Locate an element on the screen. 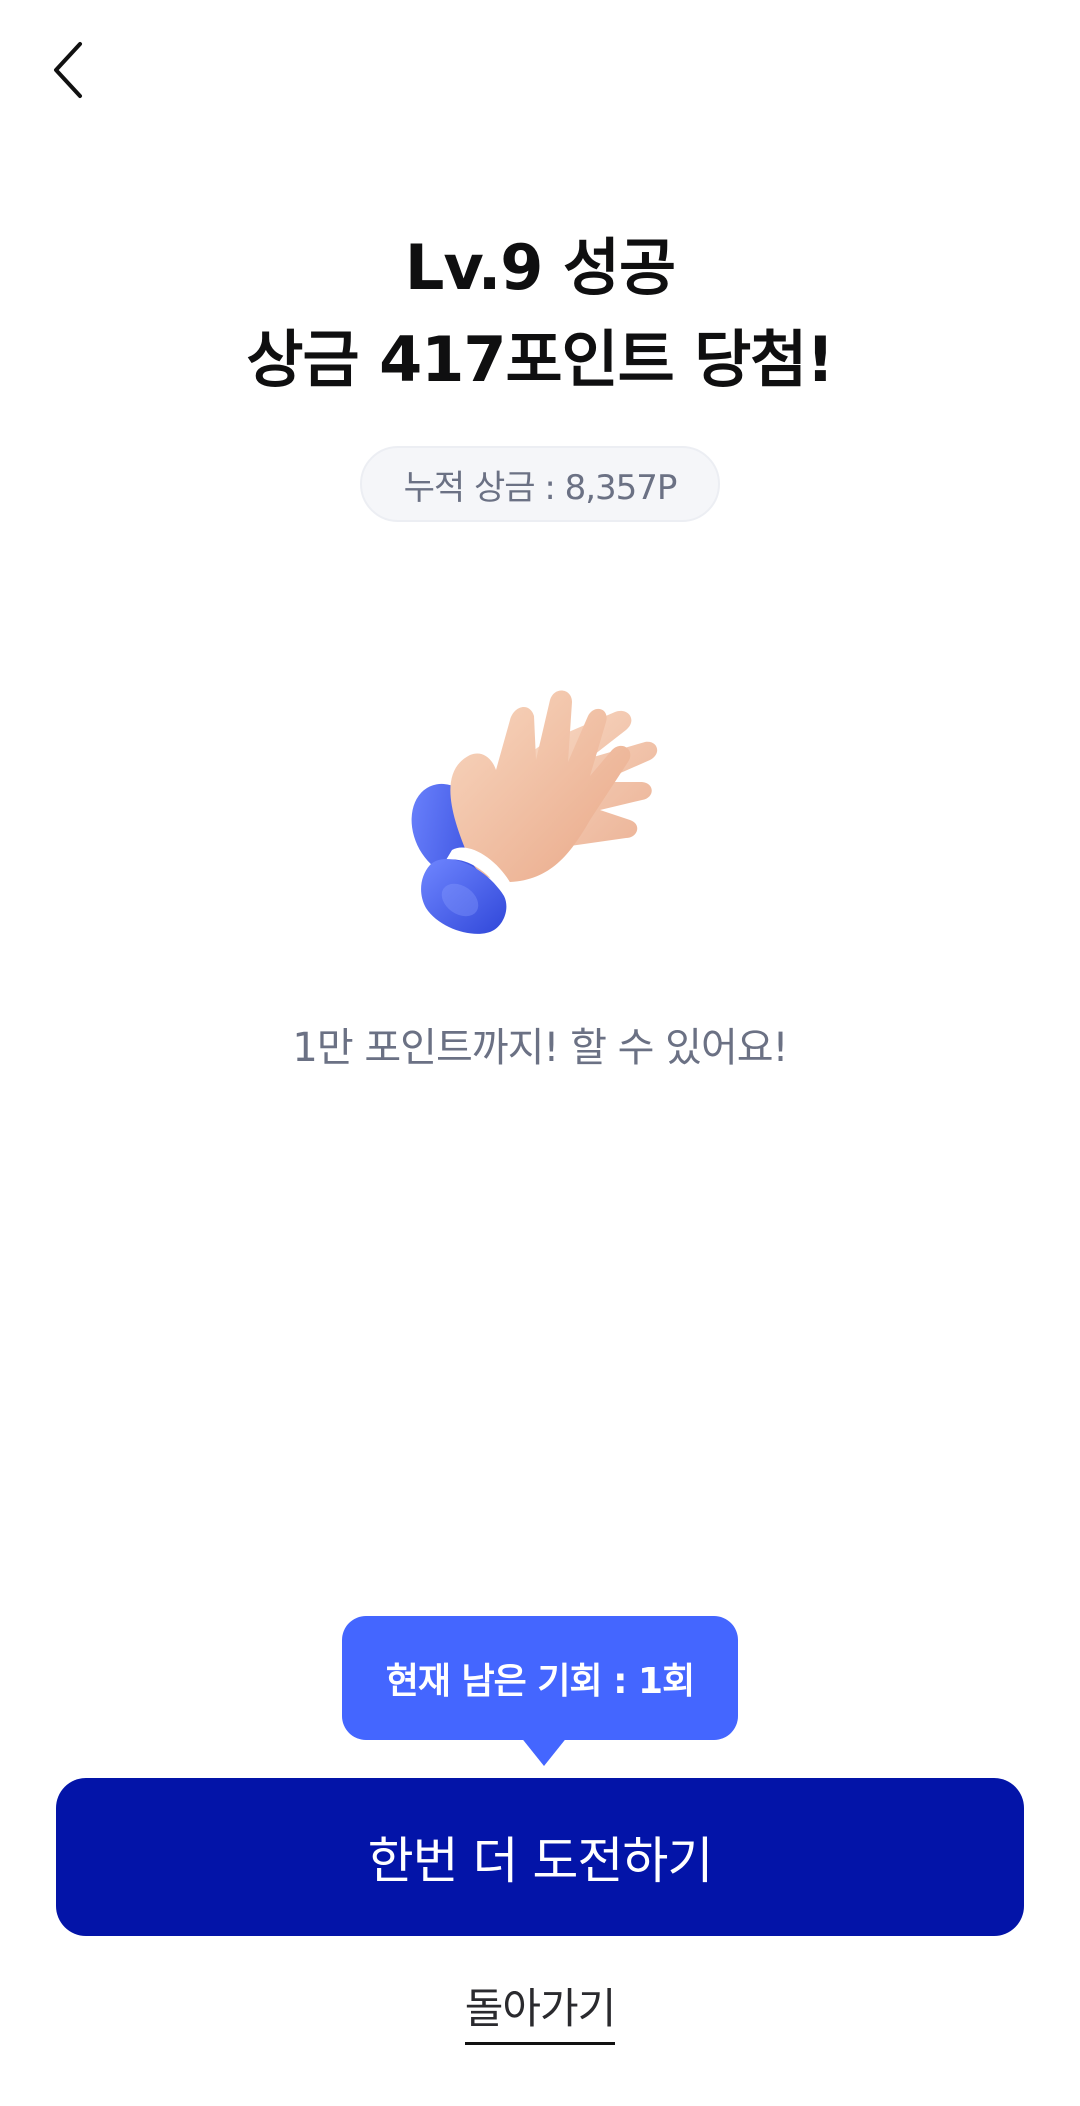 The width and height of the screenshot is (1080, 2106). level-success-text: Lv.9 성공 is located at coordinates (540, 267).